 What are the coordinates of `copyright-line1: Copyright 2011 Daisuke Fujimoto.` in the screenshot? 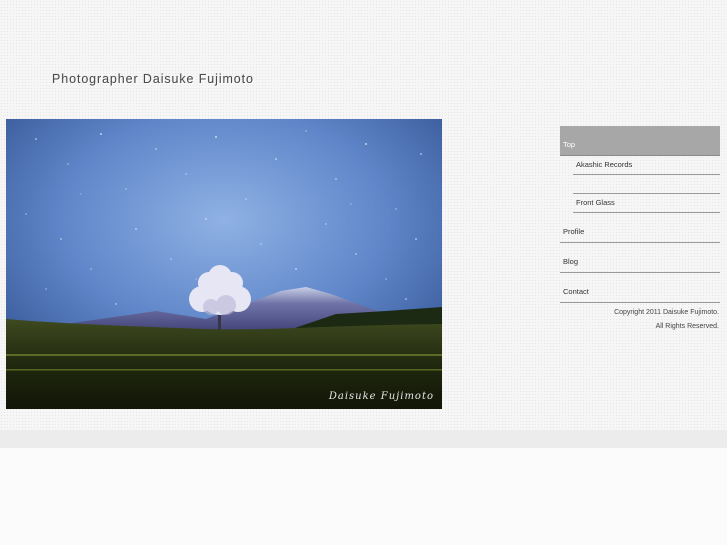 It's located at (666, 312).